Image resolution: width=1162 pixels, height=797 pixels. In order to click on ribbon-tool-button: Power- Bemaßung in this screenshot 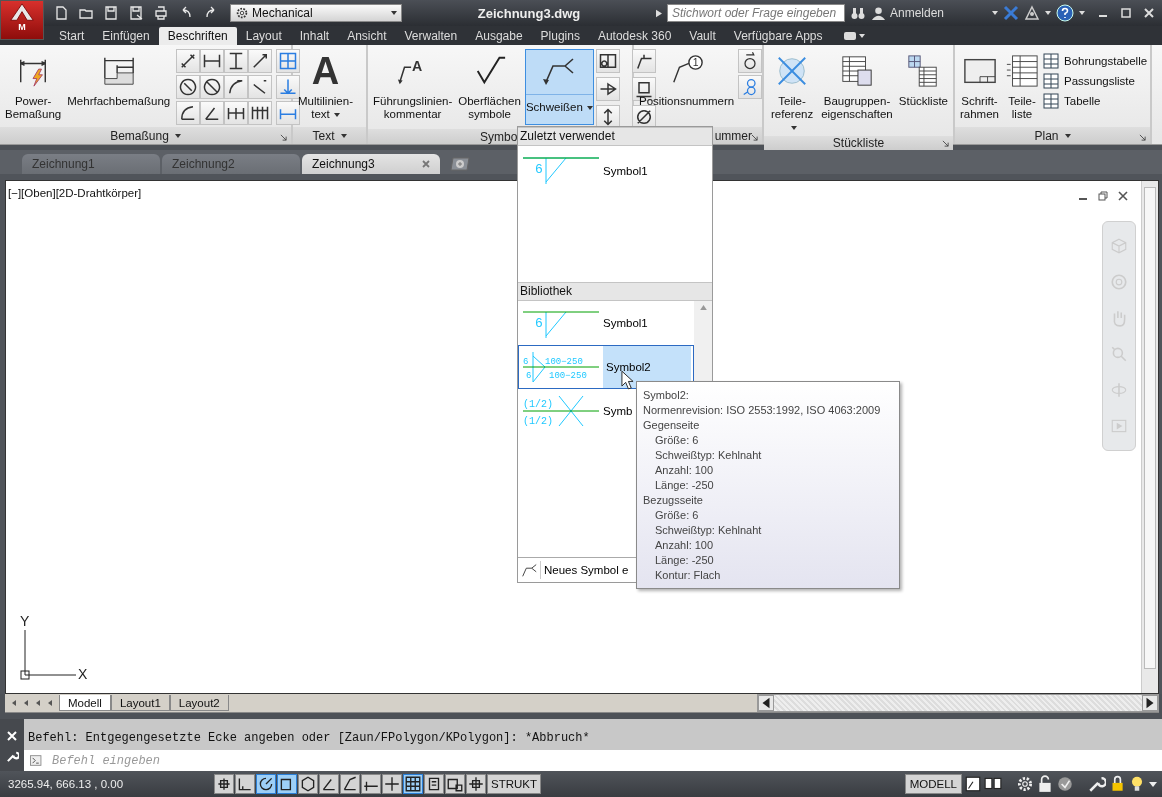, I will do `click(33, 86)`.